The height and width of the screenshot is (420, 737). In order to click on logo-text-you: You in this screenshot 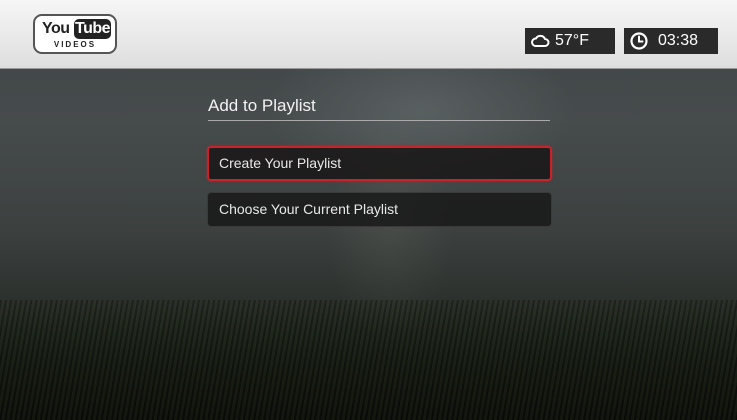, I will do `click(56, 28)`.